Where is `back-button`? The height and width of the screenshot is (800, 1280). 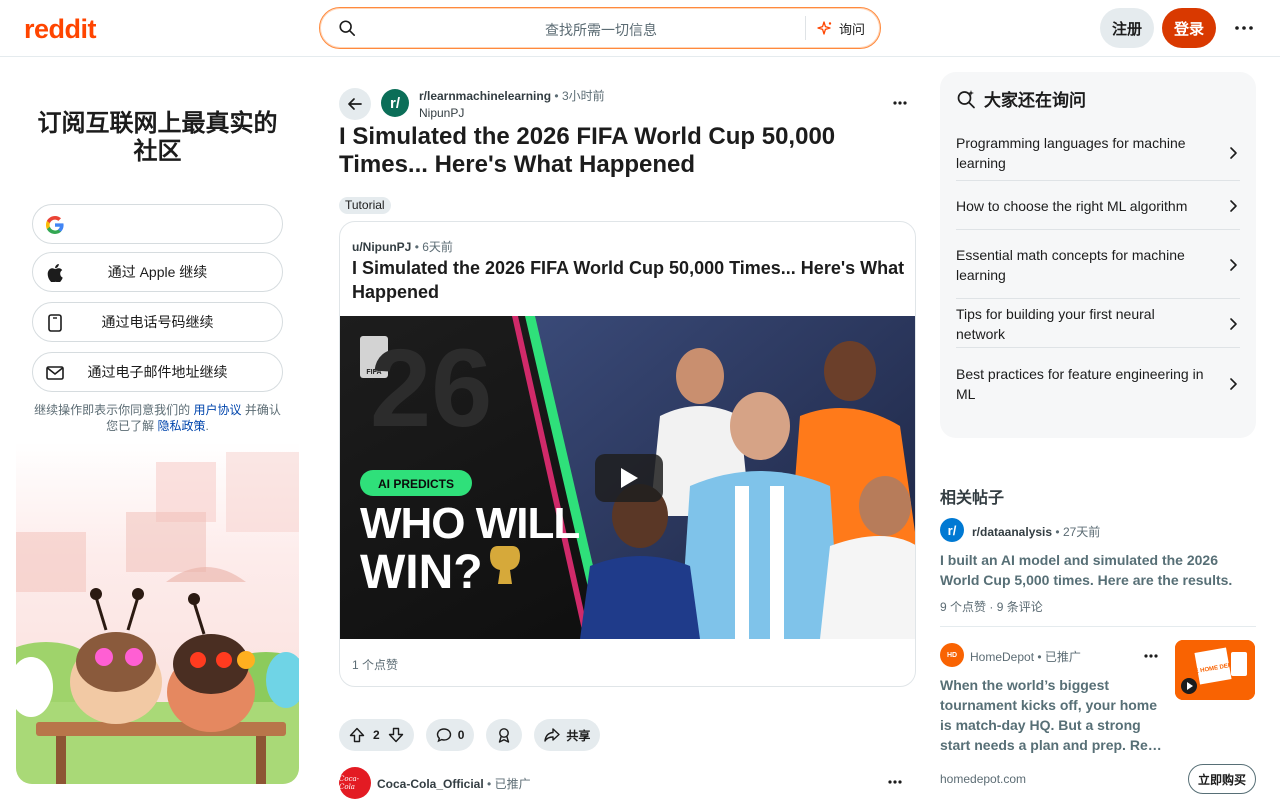 back-button is located at coordinates (355, 104).